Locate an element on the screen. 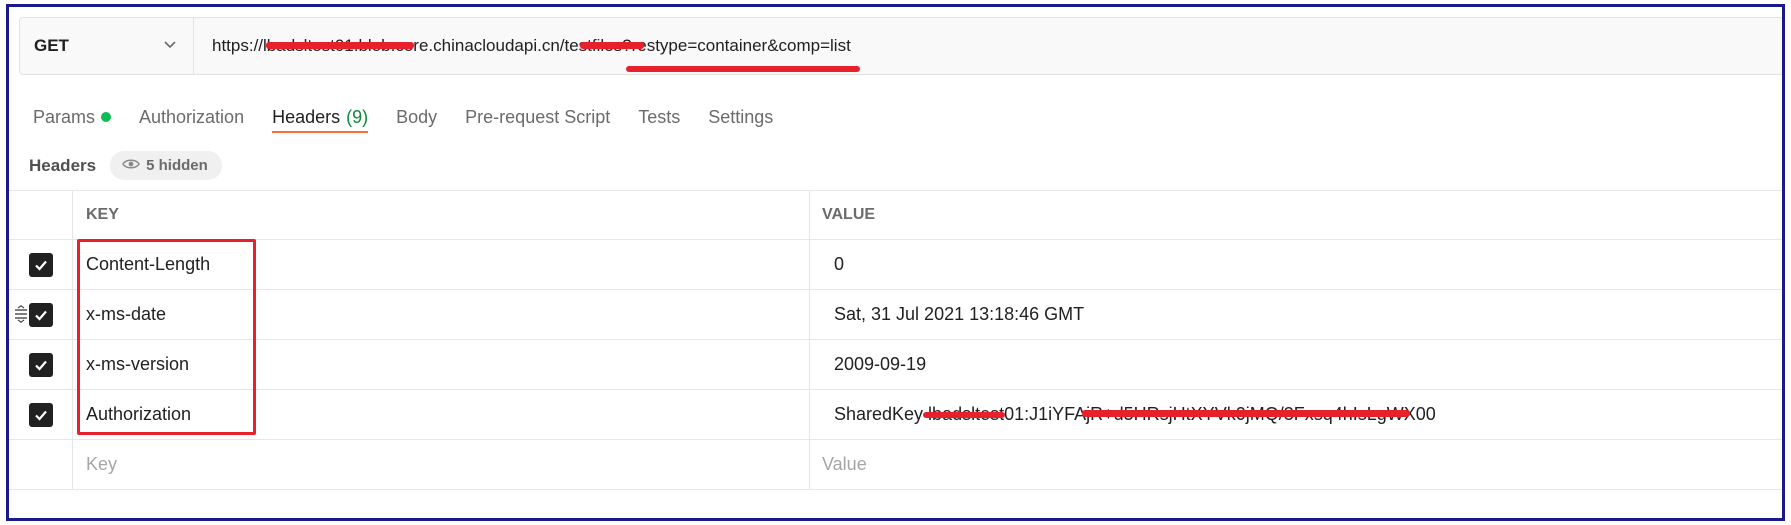 The height and width of the screenshot is (525, 1791). table-row: x-ms-date Sat, 31 Jul 2021 13:18:46 GMT is located at coordinates (895, 315).